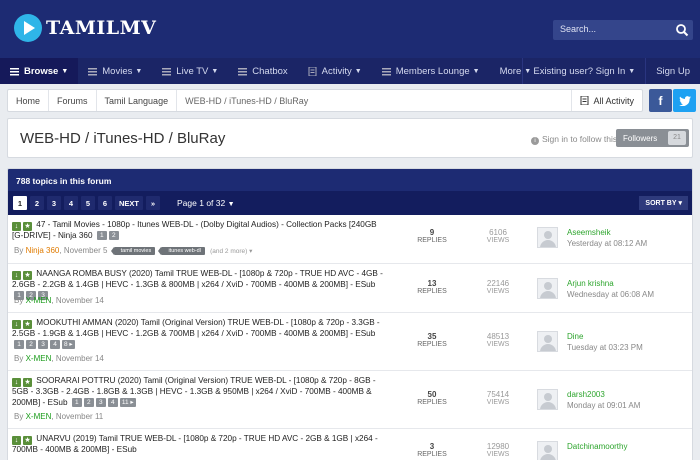  What do you see at coordinates (672, 71) in the screenshot?
I see `sign-up-link: Sign Up` at bounding box center [672, 71].